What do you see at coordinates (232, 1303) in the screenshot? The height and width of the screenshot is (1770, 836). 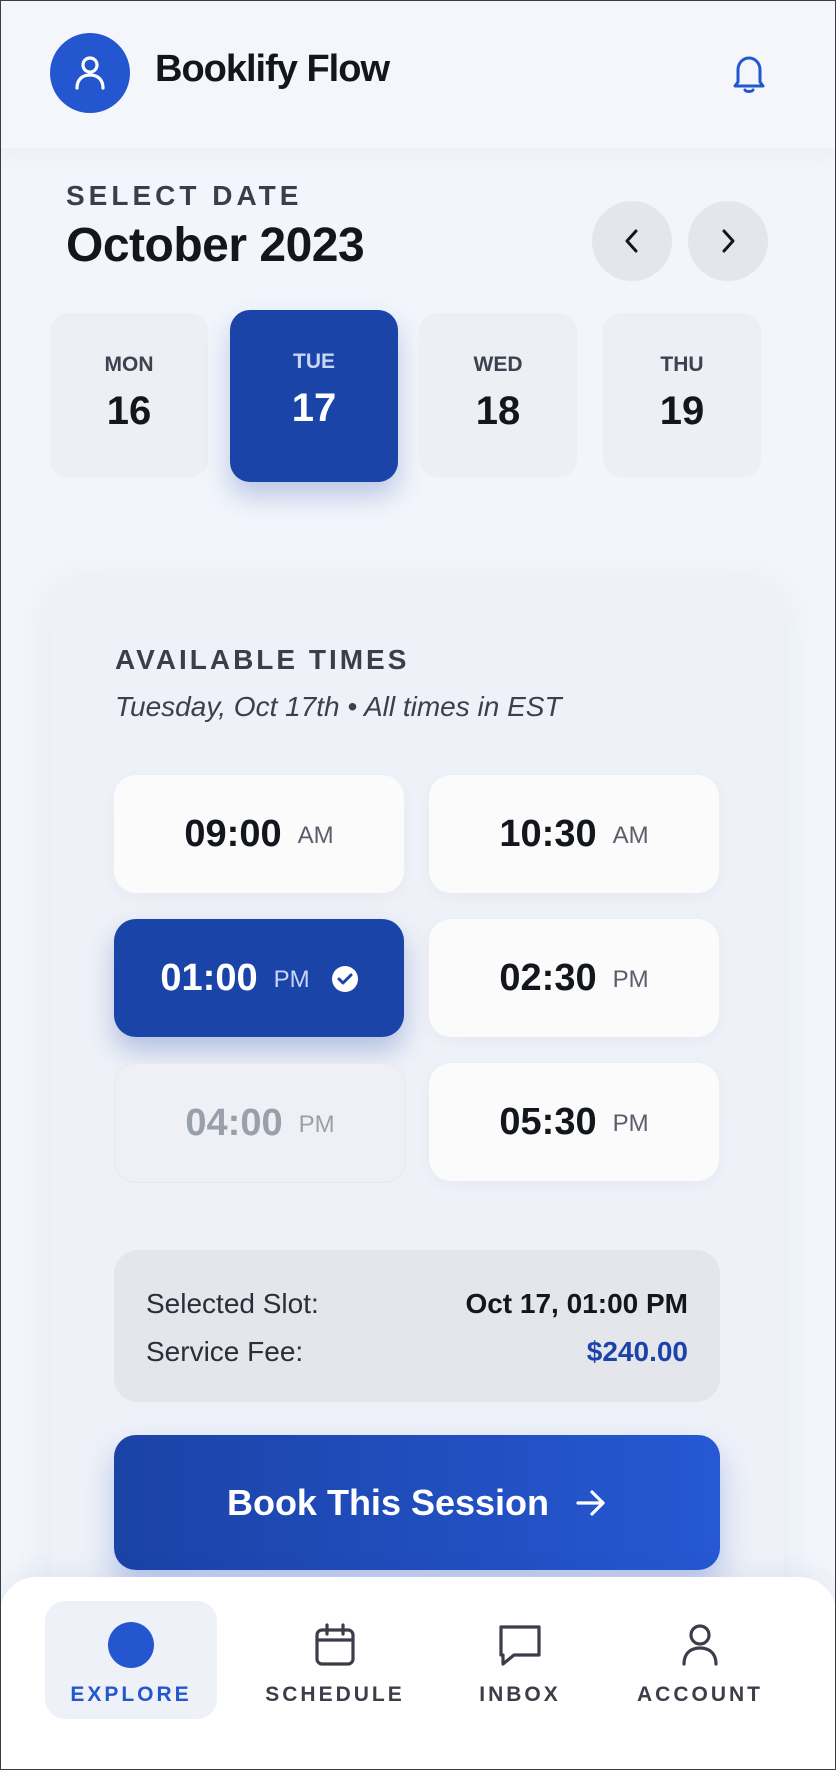 I see `selected-slot-label: Selected Slot:` at bounding box center [232, 1303].